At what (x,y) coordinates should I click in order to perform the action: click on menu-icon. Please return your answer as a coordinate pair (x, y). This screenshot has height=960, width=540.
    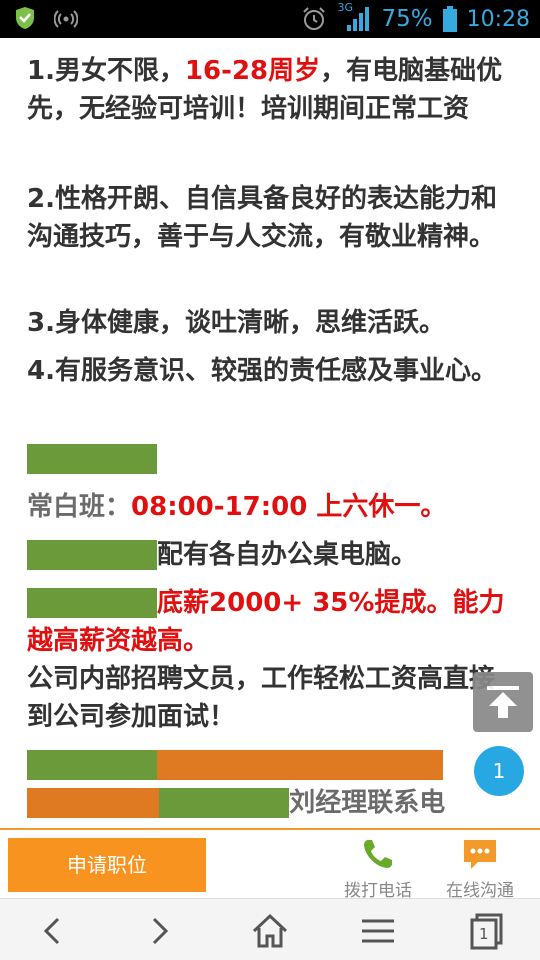
    Looking at the image, I should click on (378, 931).